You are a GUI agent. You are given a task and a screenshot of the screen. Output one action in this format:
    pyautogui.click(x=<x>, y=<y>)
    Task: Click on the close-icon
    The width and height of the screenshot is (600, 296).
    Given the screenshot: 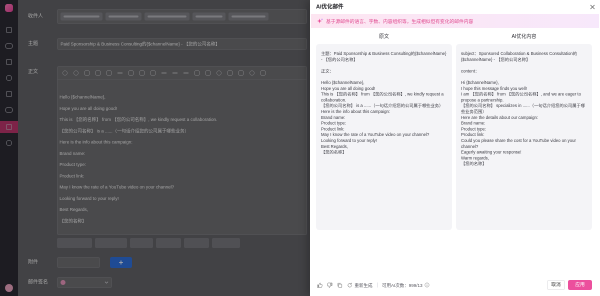 What is the action you would take?
    pyautogui.click(x=592, y=7)
    